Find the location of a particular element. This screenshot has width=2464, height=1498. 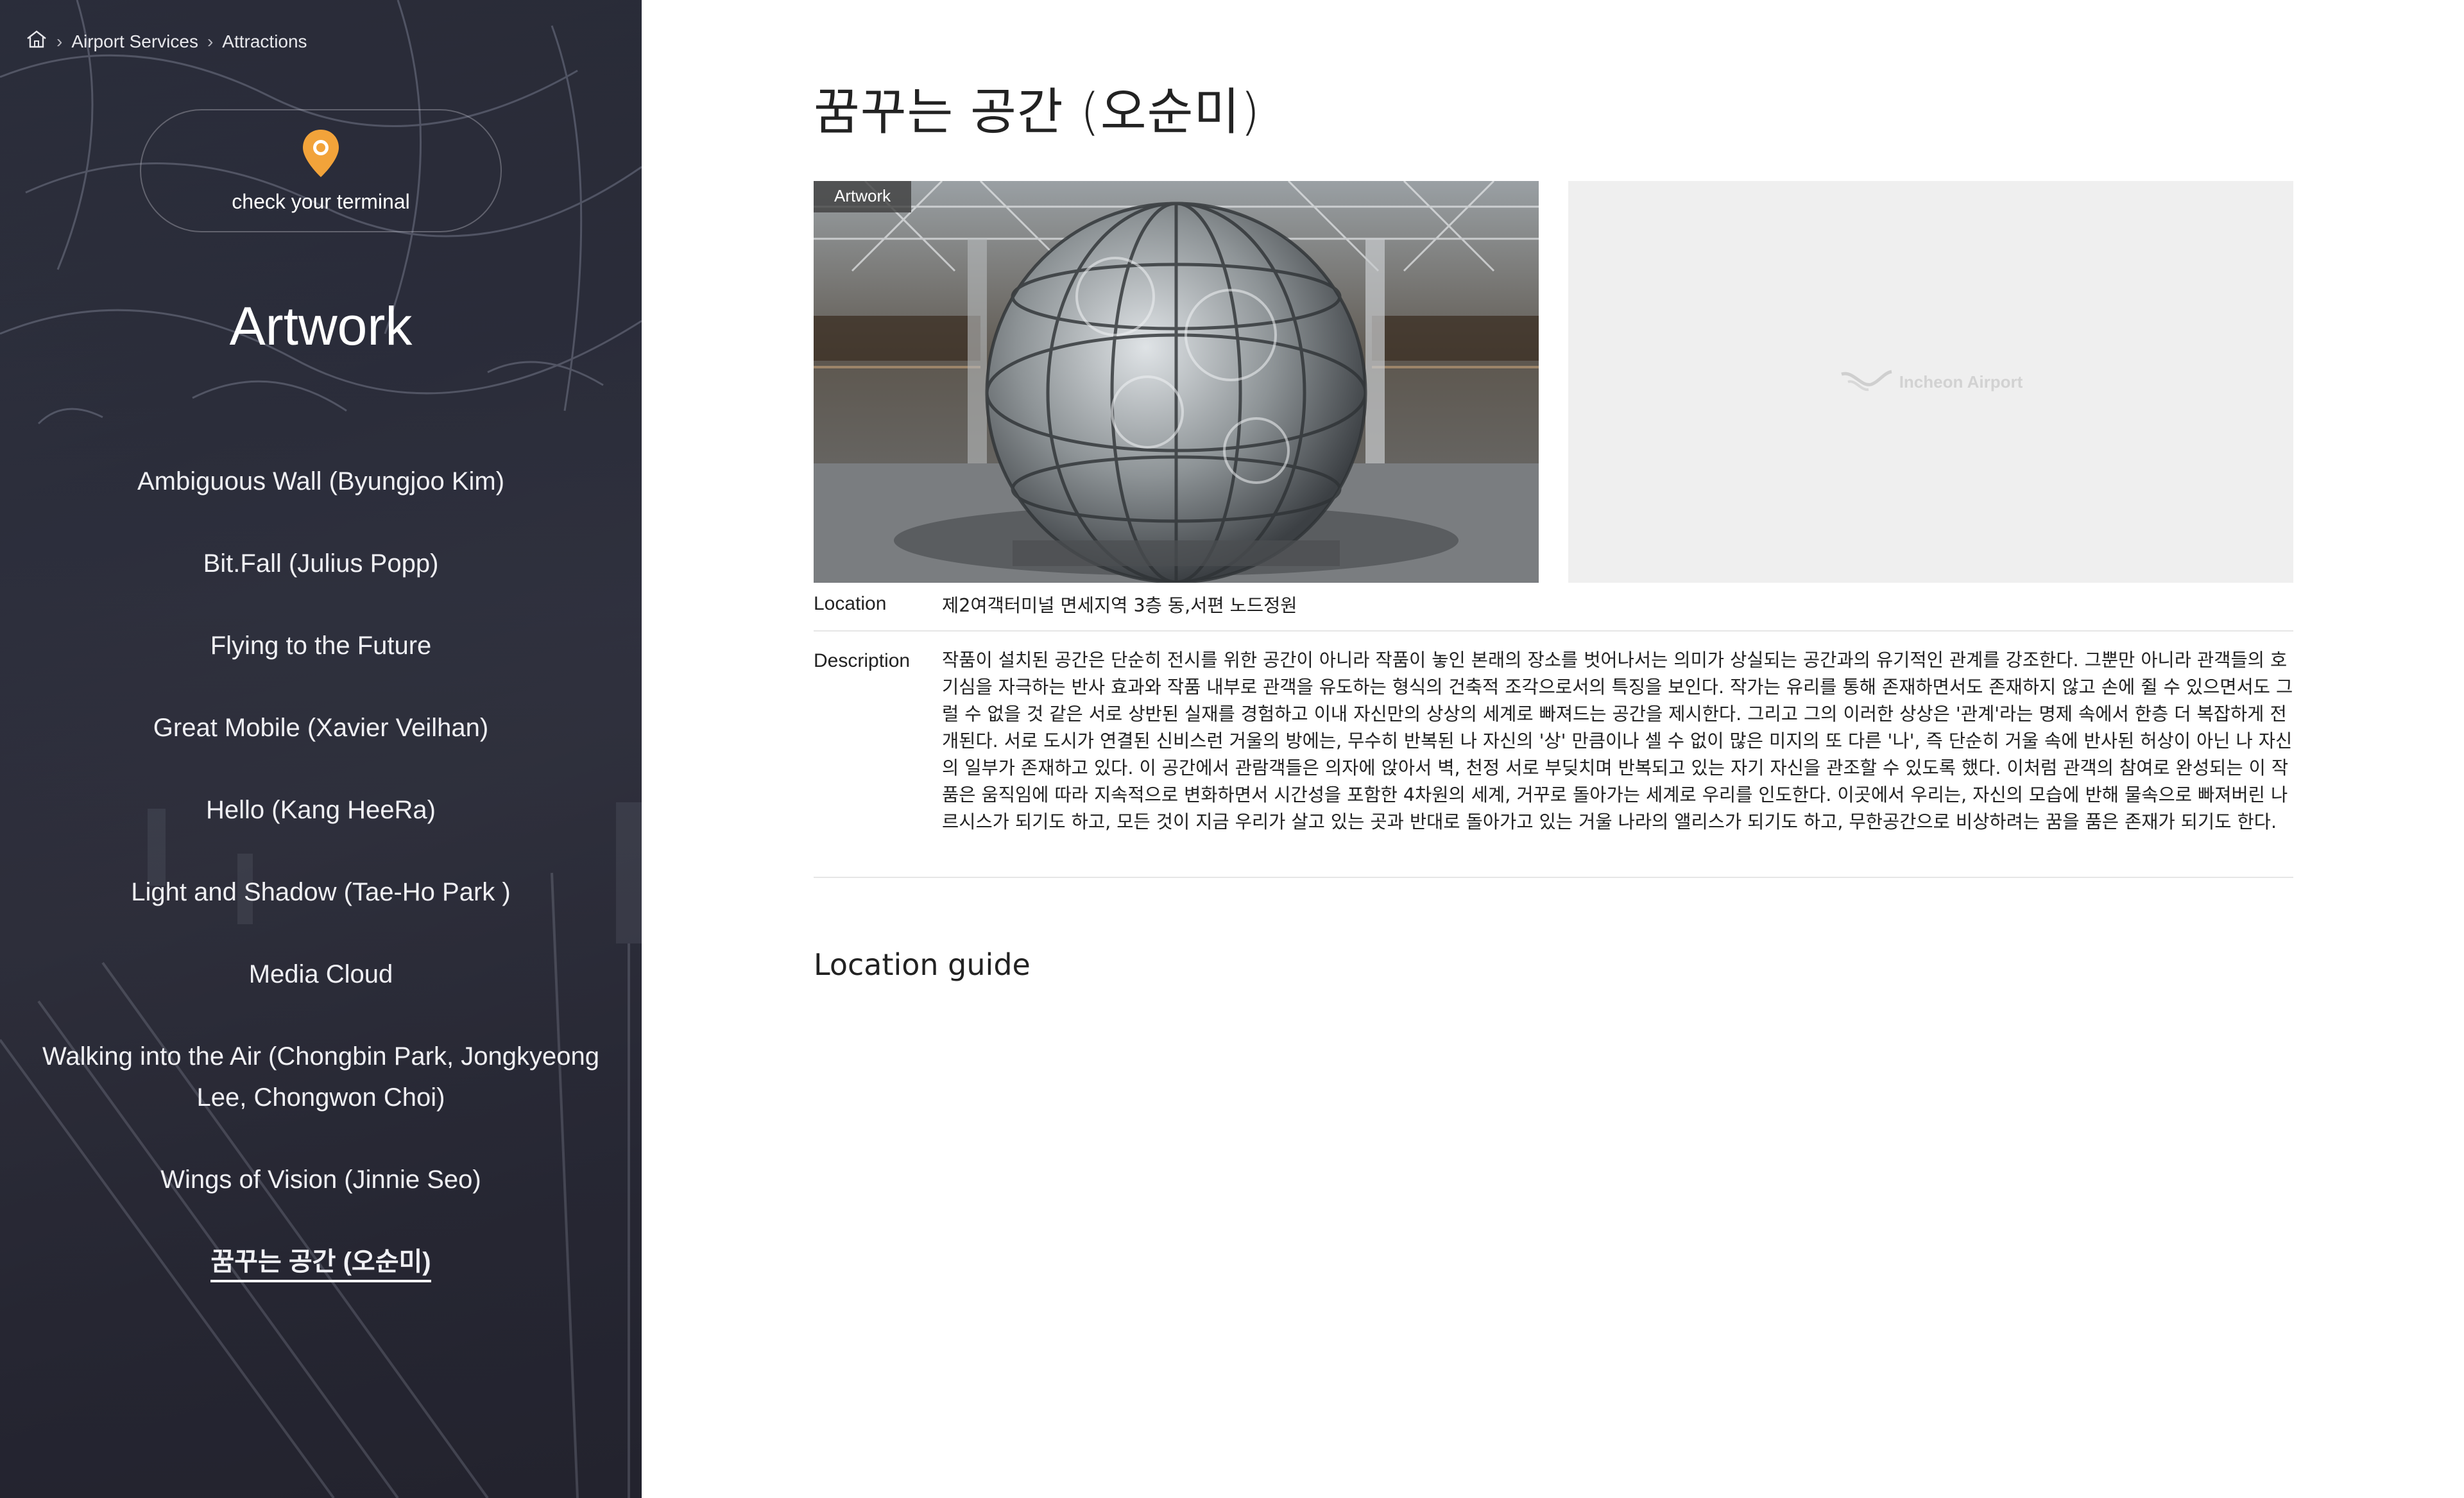

sidebar-item-hello: Hello (Kang HeeRa) is located at coordinates (321, 810).